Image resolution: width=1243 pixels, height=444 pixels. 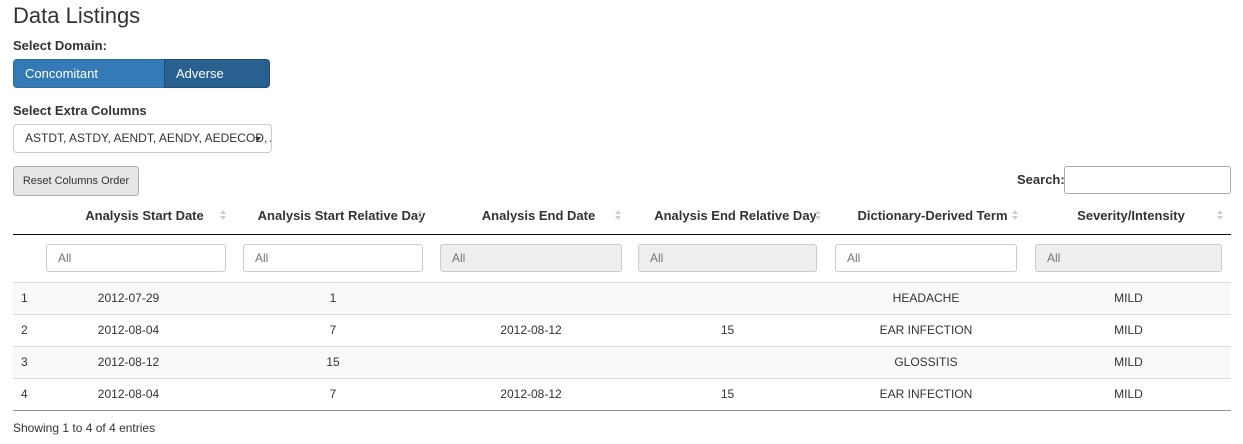 I want to click on column-header-analysis-end-relative-day: Analysis End Relative Day, so click(x=735, y=216).